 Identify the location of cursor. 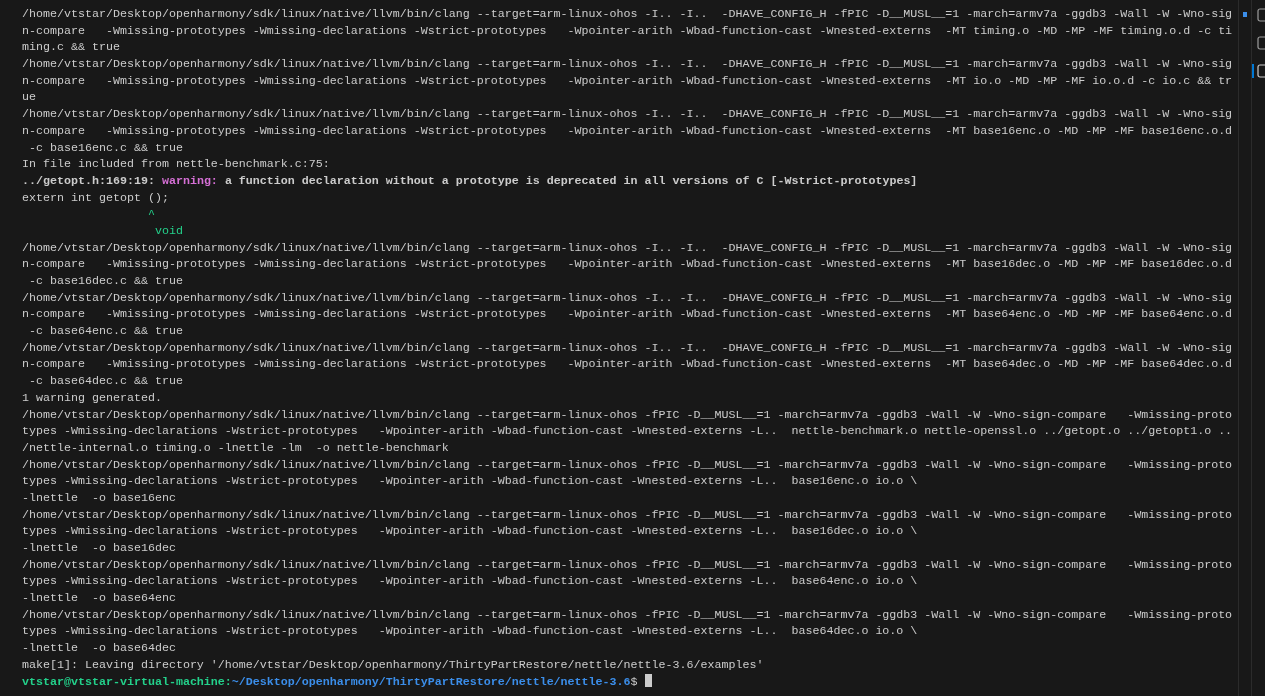
(648, 680).